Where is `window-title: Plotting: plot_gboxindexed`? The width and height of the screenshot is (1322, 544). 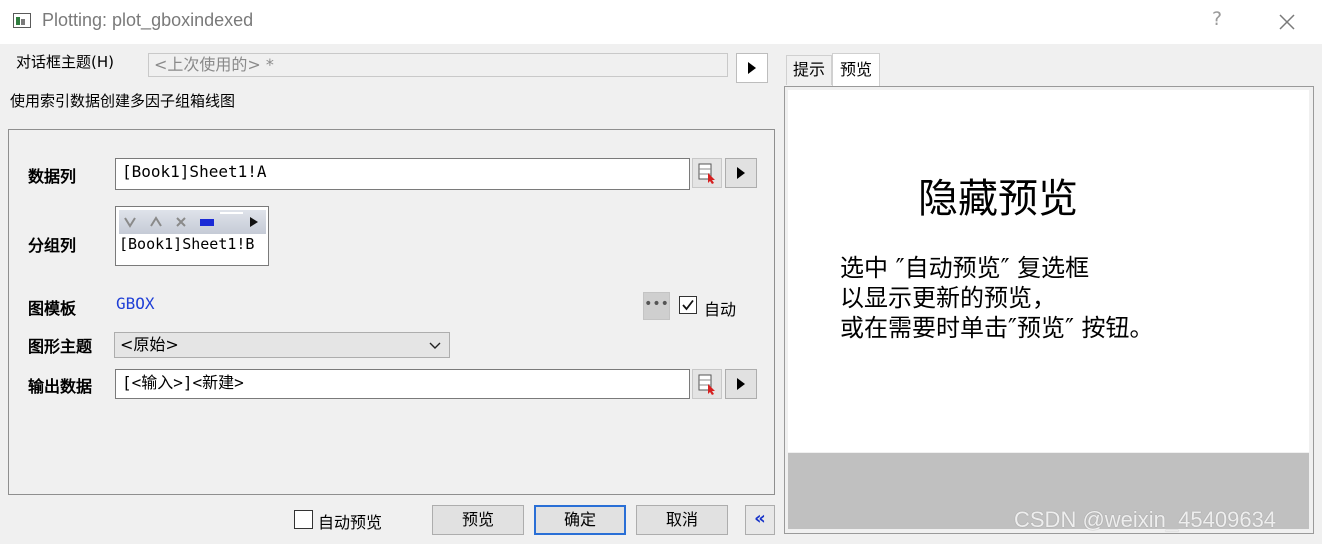 window-title: Plotting: plot_gboxindexed is located at coordinates (148, 20).